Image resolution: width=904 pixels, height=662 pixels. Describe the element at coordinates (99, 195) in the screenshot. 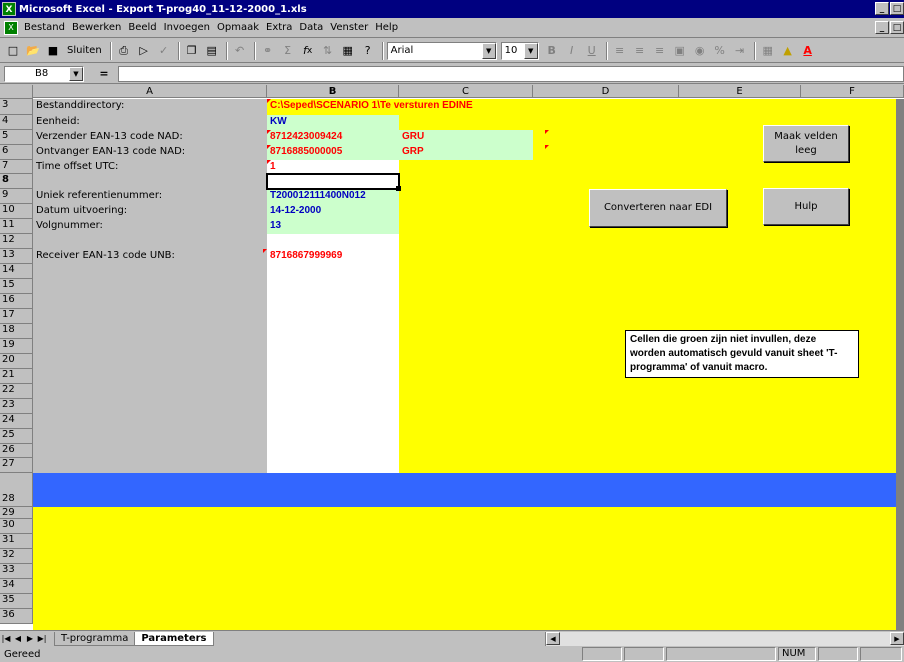

I see `cell-a9: Uniek referentienummer:` at that location.